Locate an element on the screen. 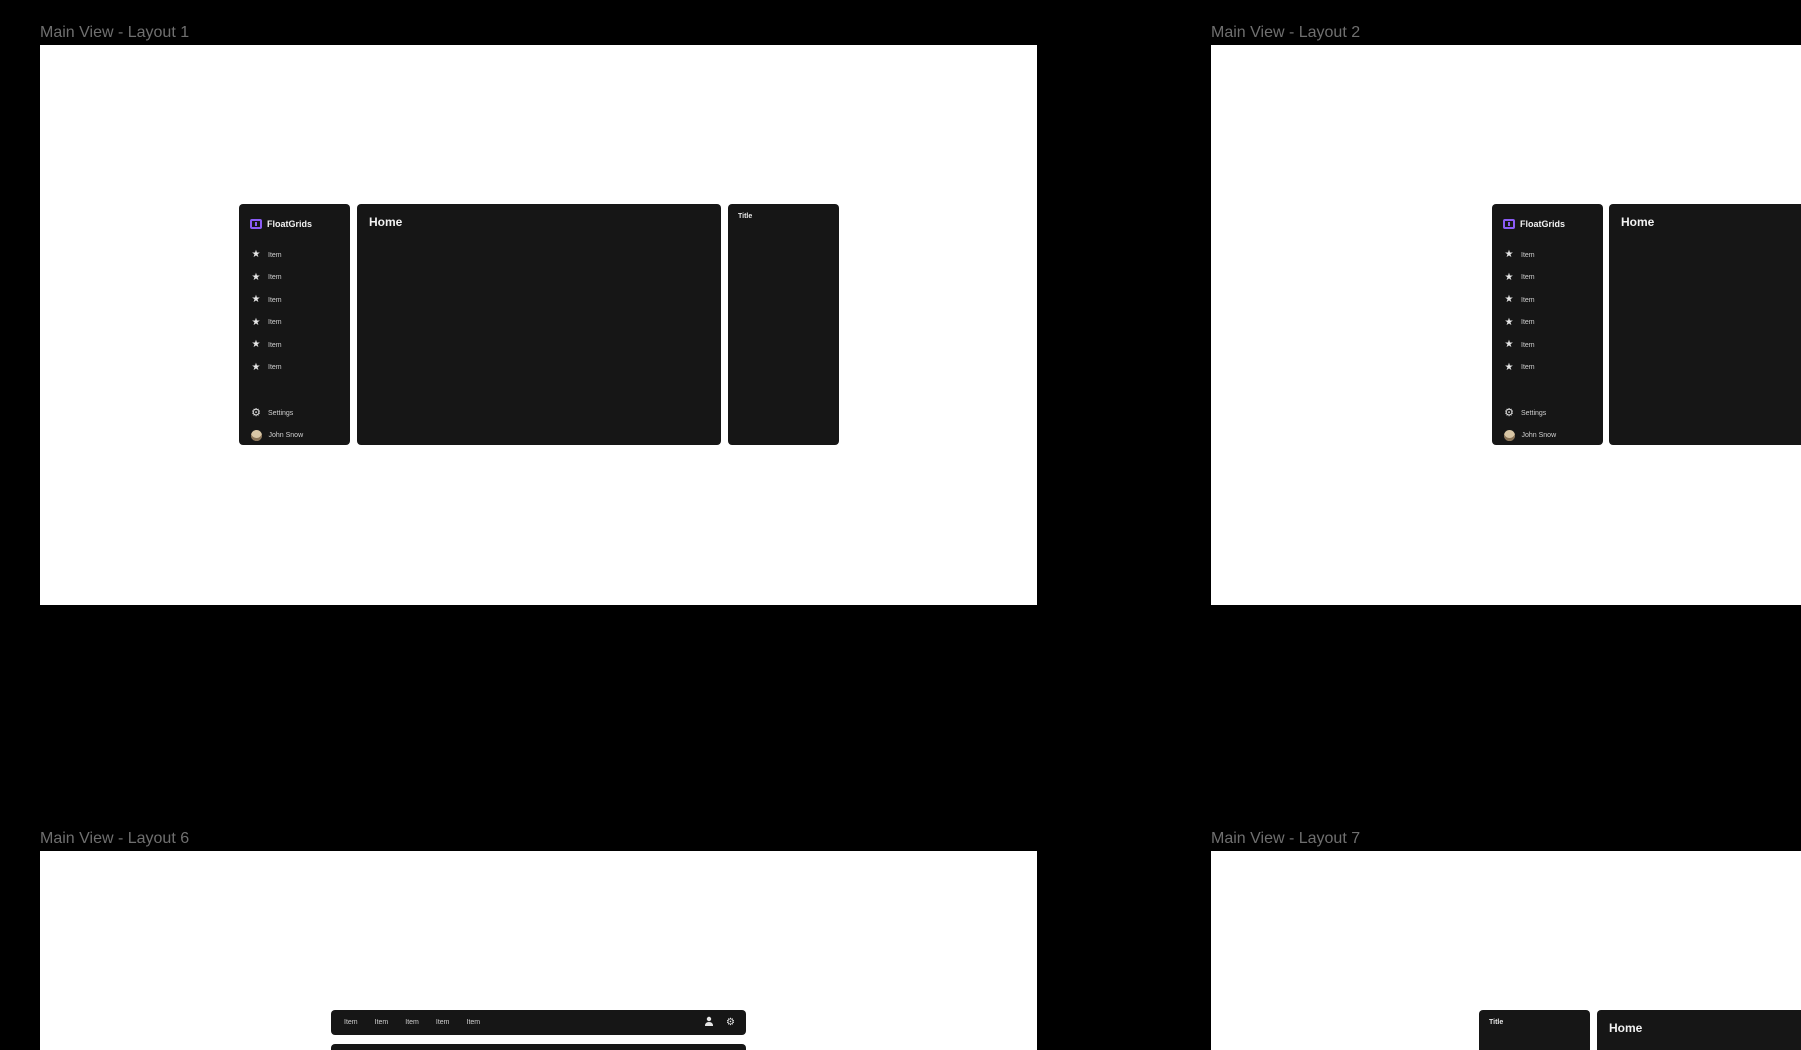  topbar-item-3: Item is located at coordinates (412, 1022).